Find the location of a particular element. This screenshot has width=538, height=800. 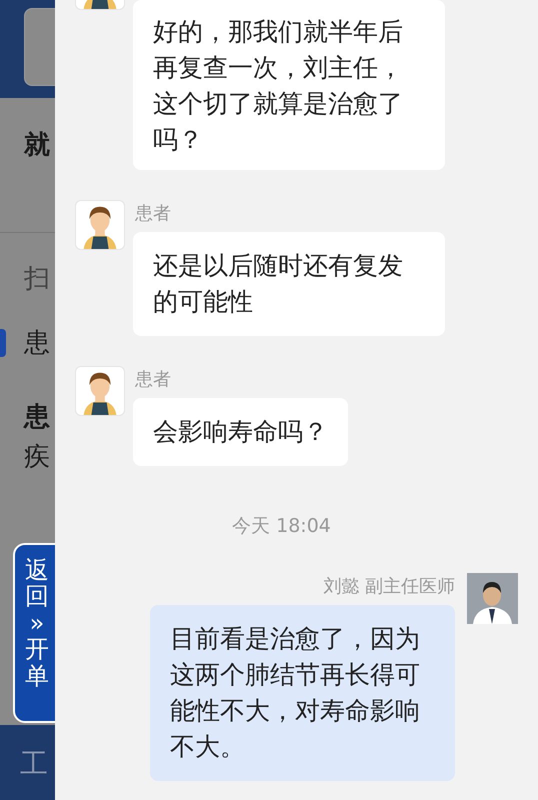

message-bubble: 会影响寿命吗？ is located at coordinates (240, 432).